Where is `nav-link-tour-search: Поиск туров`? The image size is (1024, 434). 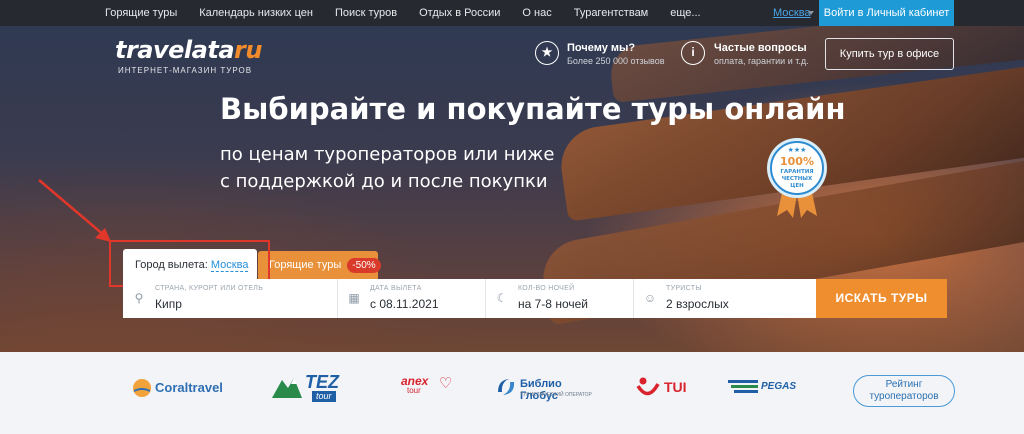
nav-link-tour-search: Поиск туров is located at coordinates (366, 13).